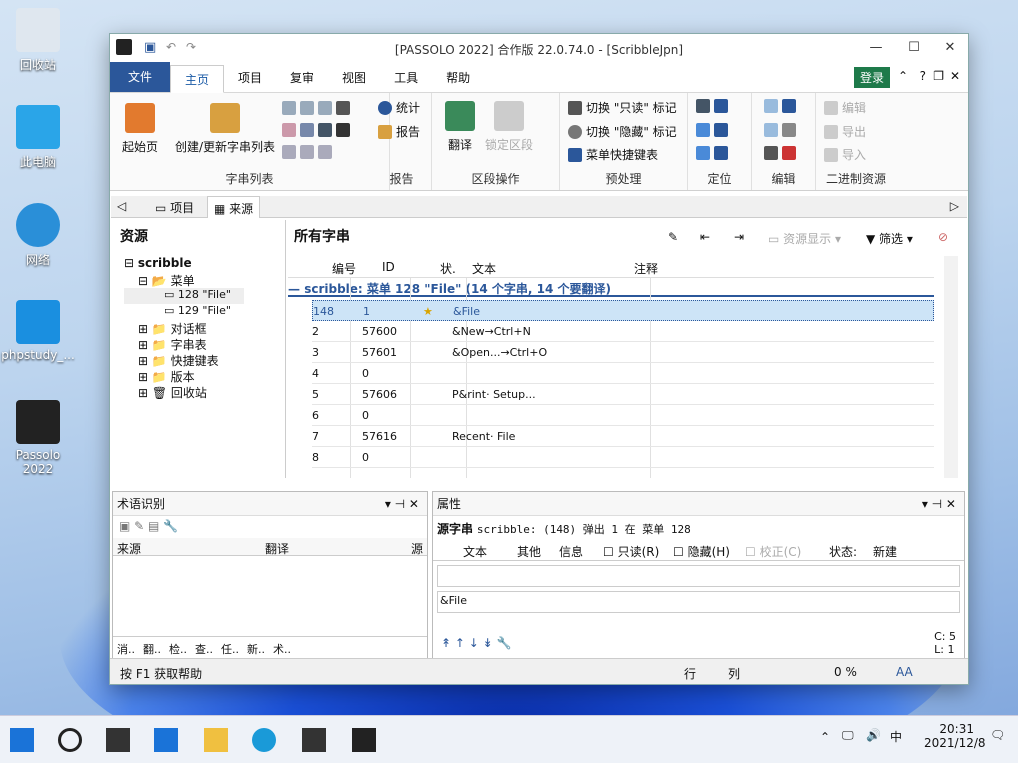 This screenshot has width=1018, height=763. I want to click on term-toolbar: ▣ ✎ ▤ 🔧, so click(270, 527).